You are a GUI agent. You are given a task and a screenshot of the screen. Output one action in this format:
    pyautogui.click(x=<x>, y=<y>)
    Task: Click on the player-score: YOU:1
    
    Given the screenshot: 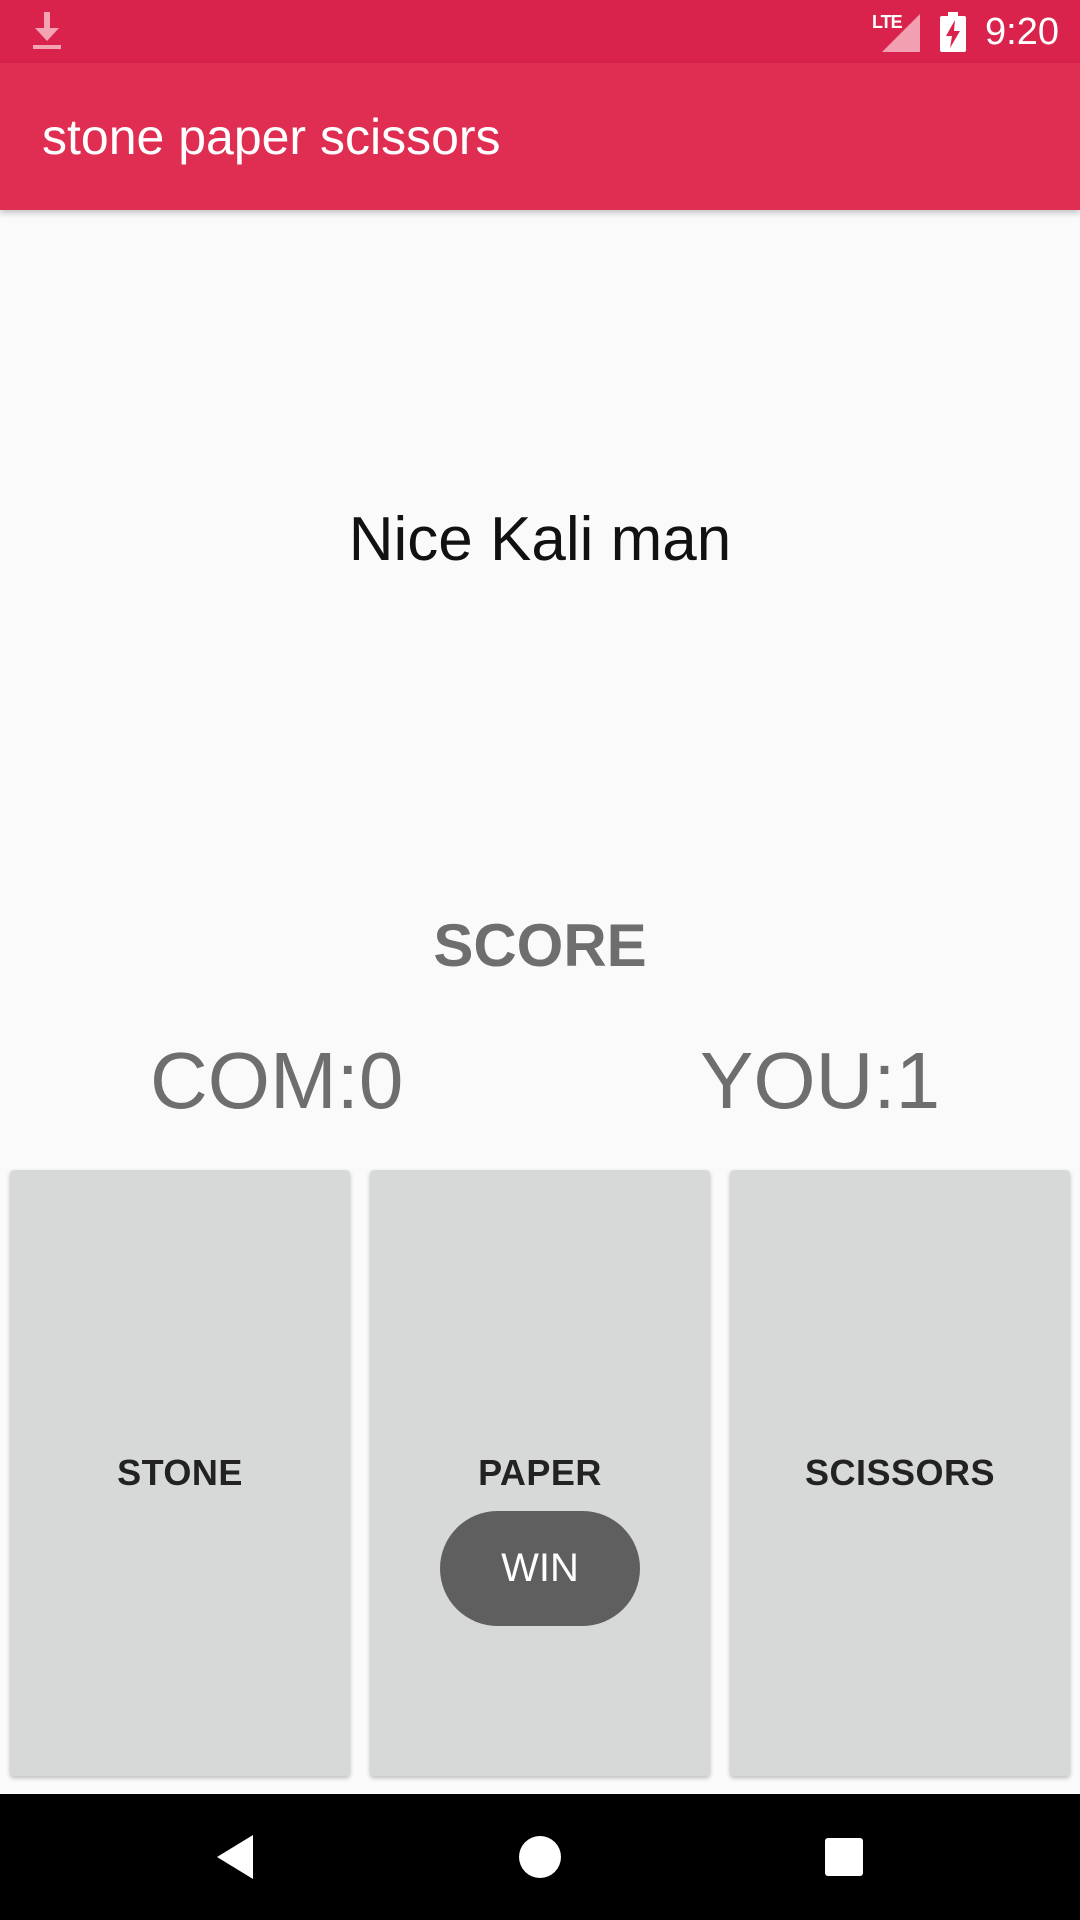 What is the action you would take?
    pyautogui.click(x=820, y=1080)
    